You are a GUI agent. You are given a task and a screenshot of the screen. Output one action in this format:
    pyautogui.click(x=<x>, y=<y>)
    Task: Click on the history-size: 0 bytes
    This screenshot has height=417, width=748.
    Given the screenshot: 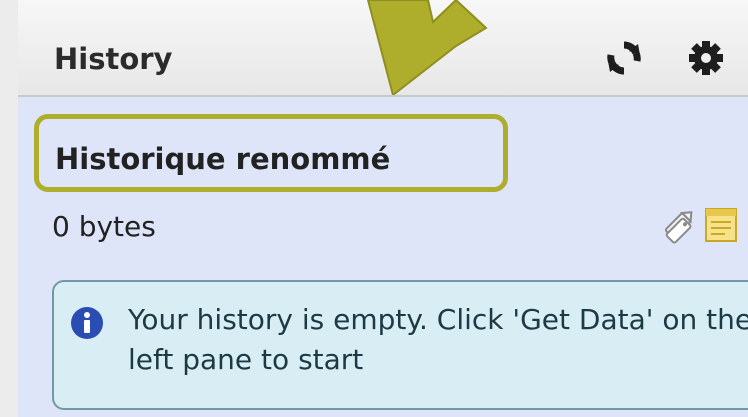 What is the action you would take?
    pyautogui.click(x=104, y=226)
    